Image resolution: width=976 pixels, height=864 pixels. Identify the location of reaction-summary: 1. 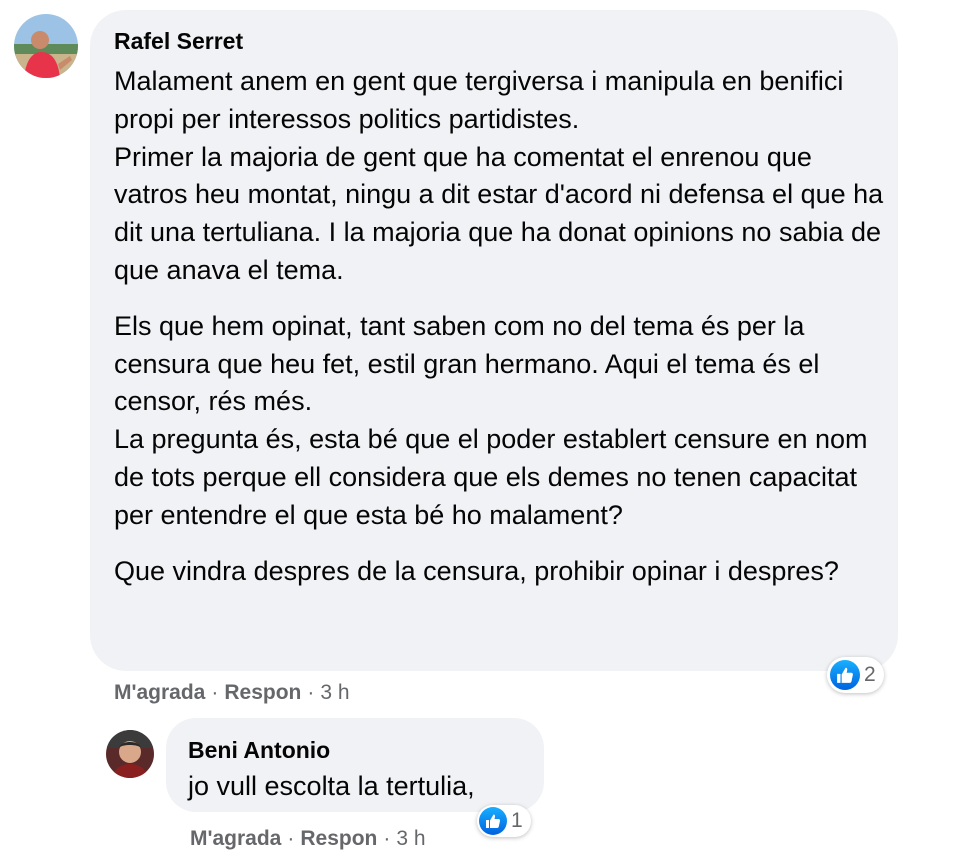
(504, 821).